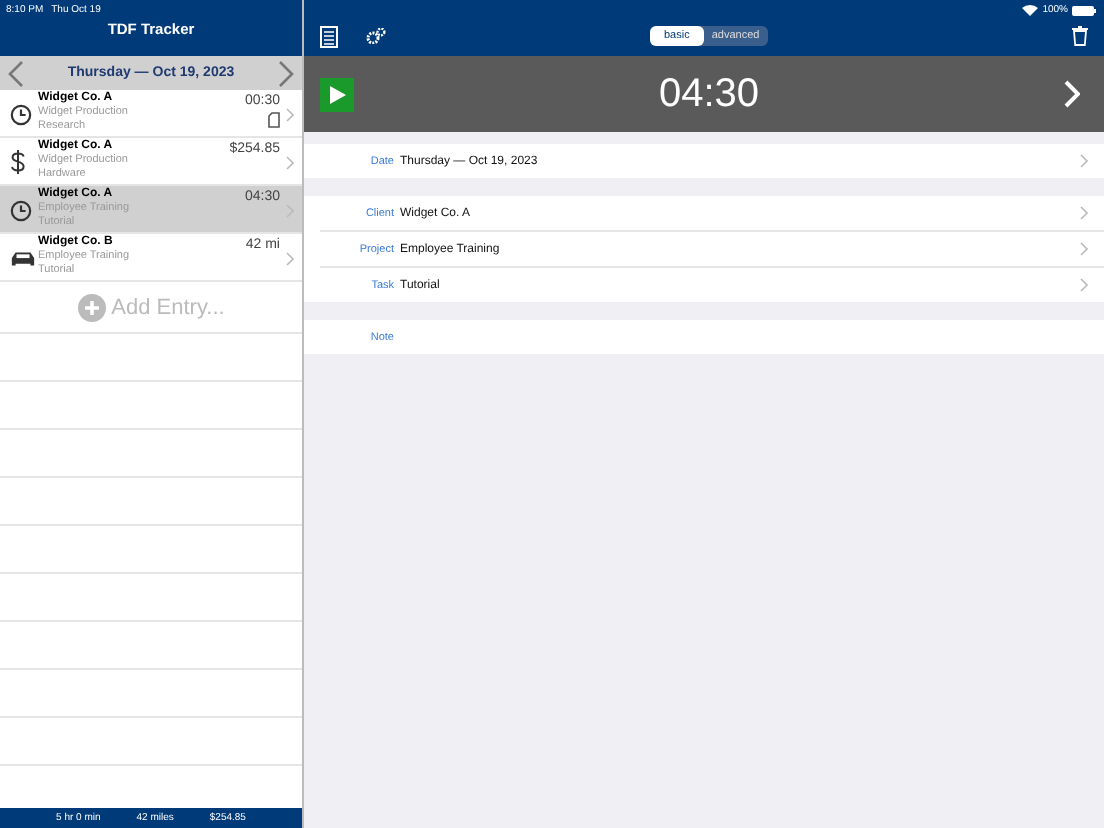 The image size is (1104, 828). I want to click on note-icon, so click(274, 120).